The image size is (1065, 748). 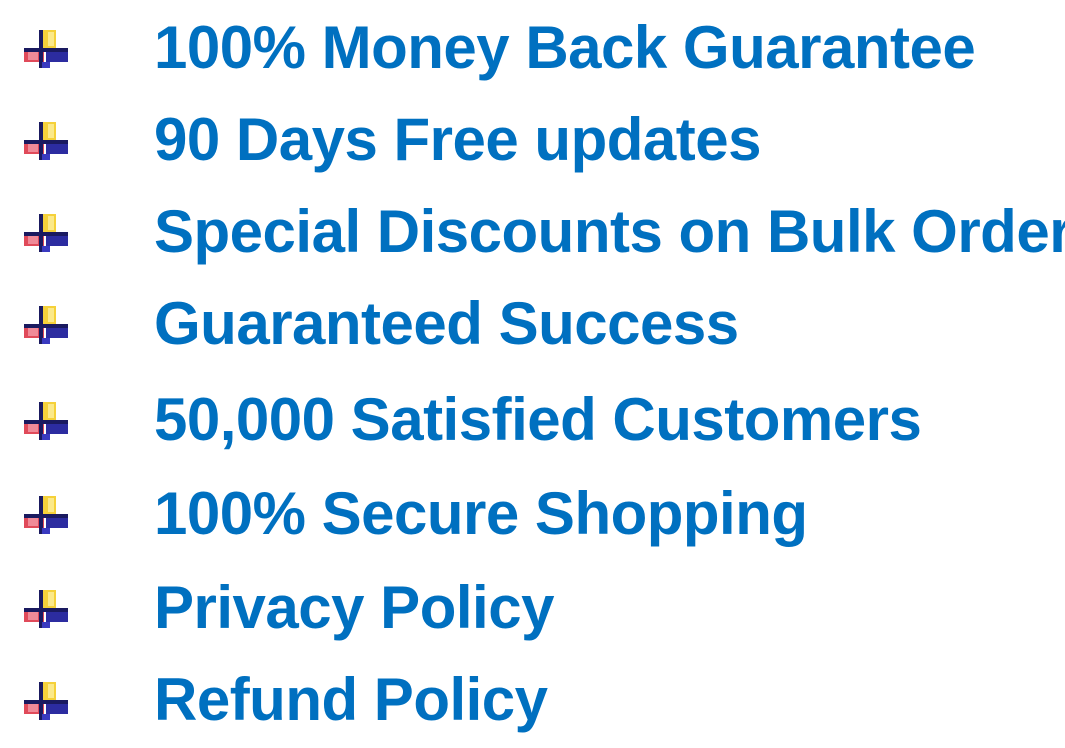 What do you see at coordinates (351, 699) in the screenshot?
I see `list-item-label: Refund Policy` at bounding box center [351, 699].